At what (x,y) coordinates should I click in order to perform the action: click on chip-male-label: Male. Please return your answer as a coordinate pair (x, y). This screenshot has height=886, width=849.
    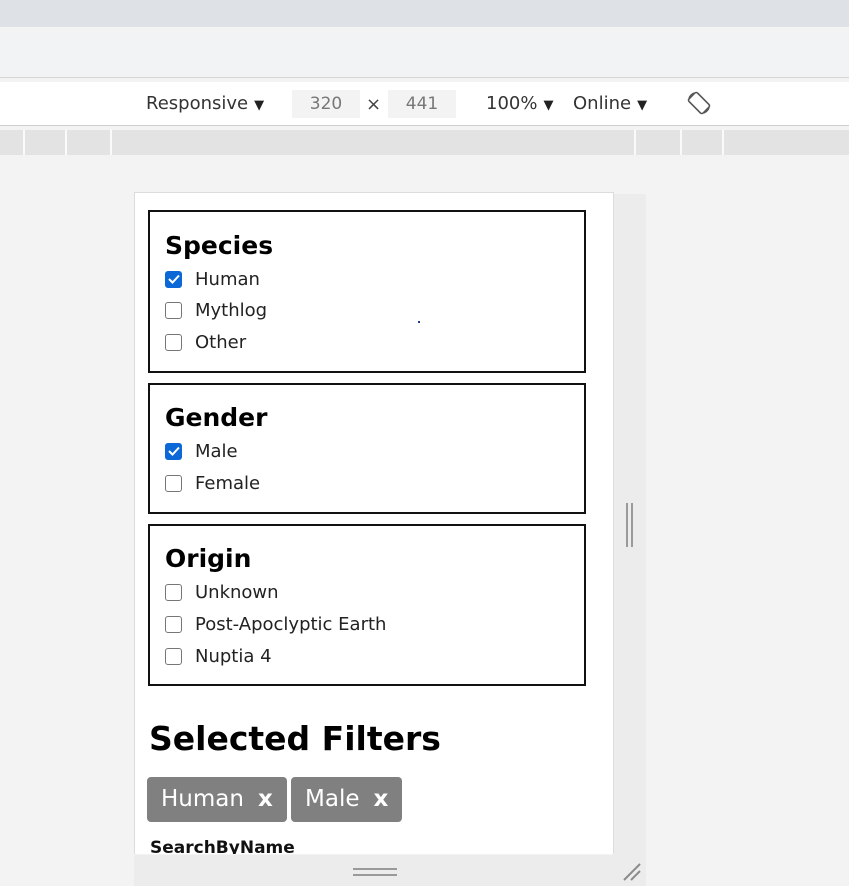
    Looking at the image, I should click on (332, 799).